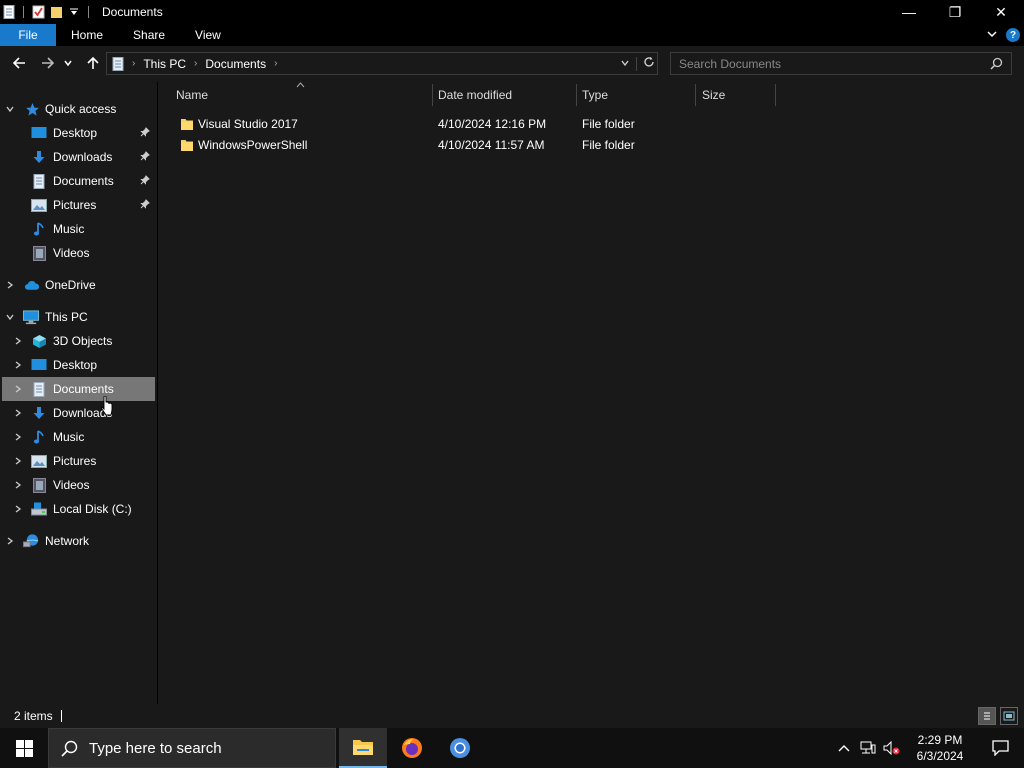 This screenshot has height=768, width=1024. Describe the element at coordinates (78, 413) in the screenshot. I see `nav-pc-downloads: Downloads` at that location.